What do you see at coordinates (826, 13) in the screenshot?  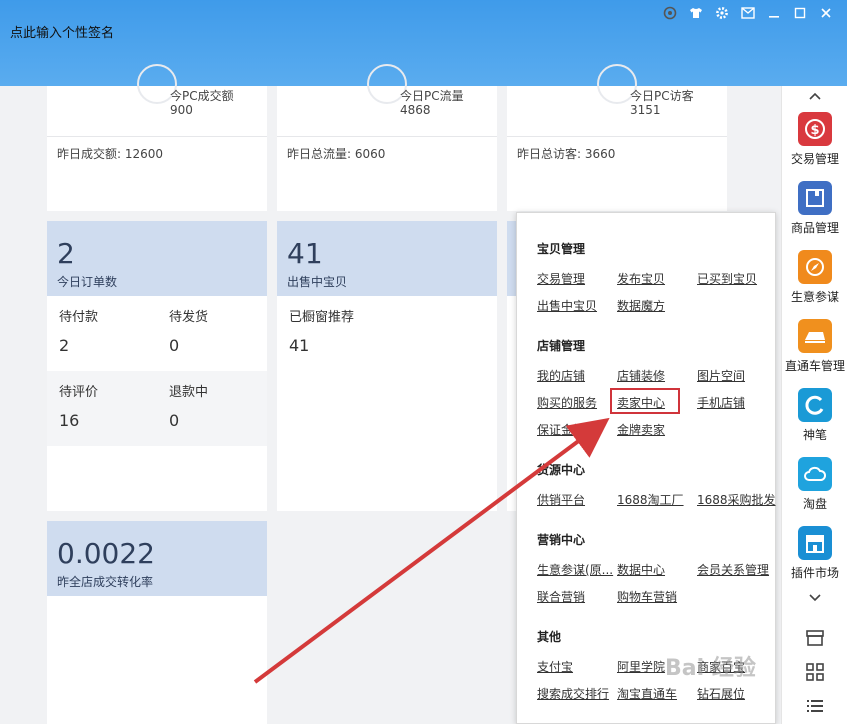 I see `close-icon` at bounding box center [826, 13].